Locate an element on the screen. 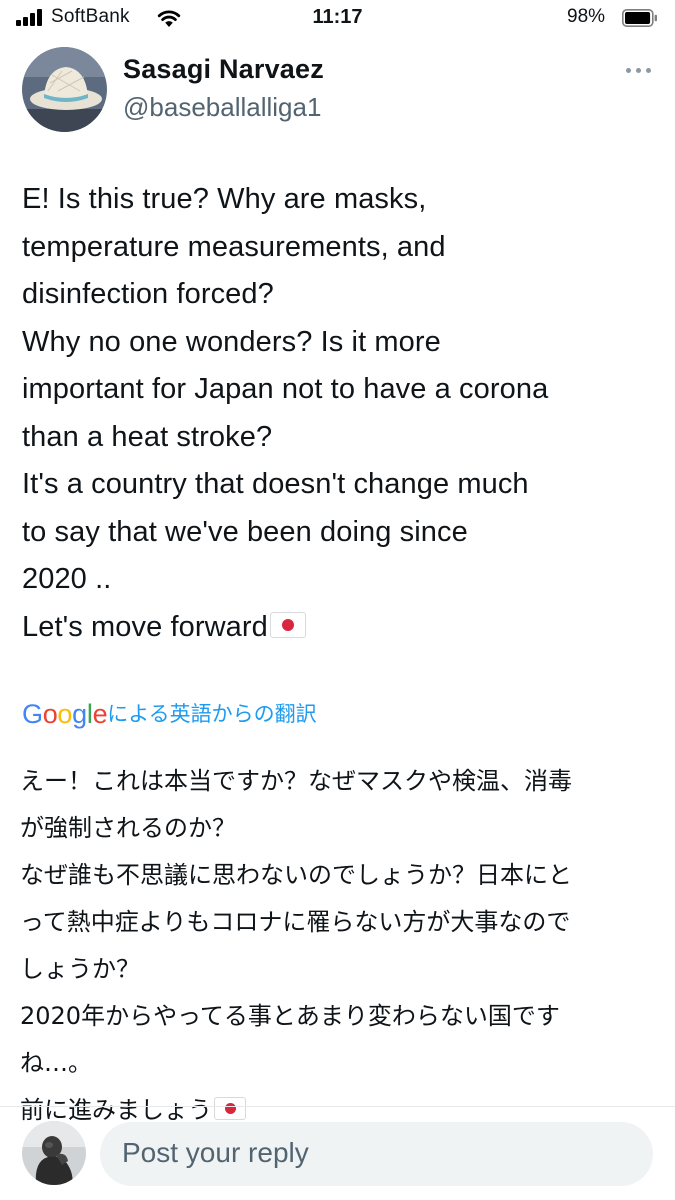 This screenshot has height=1200, width=675. reply-user-avatar is located at coordinates (54, 1153).